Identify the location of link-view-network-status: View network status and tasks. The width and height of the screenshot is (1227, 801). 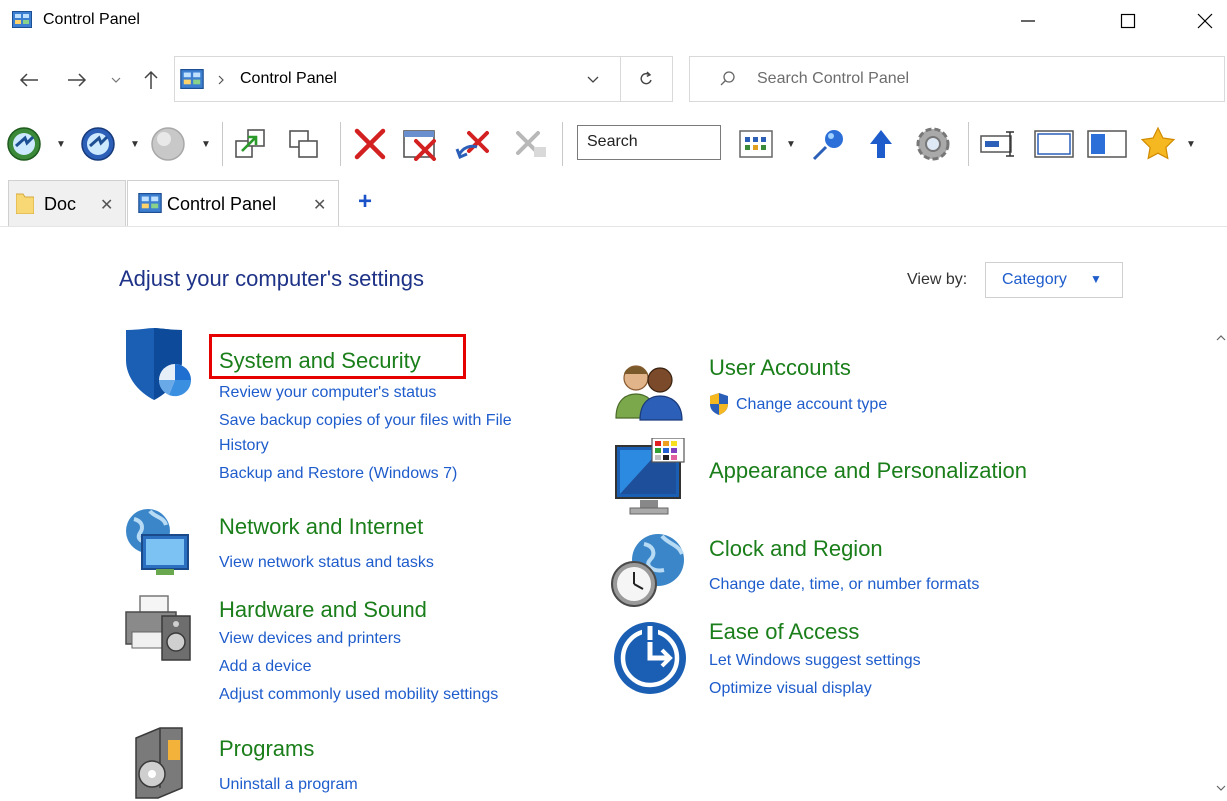
(326, 563).